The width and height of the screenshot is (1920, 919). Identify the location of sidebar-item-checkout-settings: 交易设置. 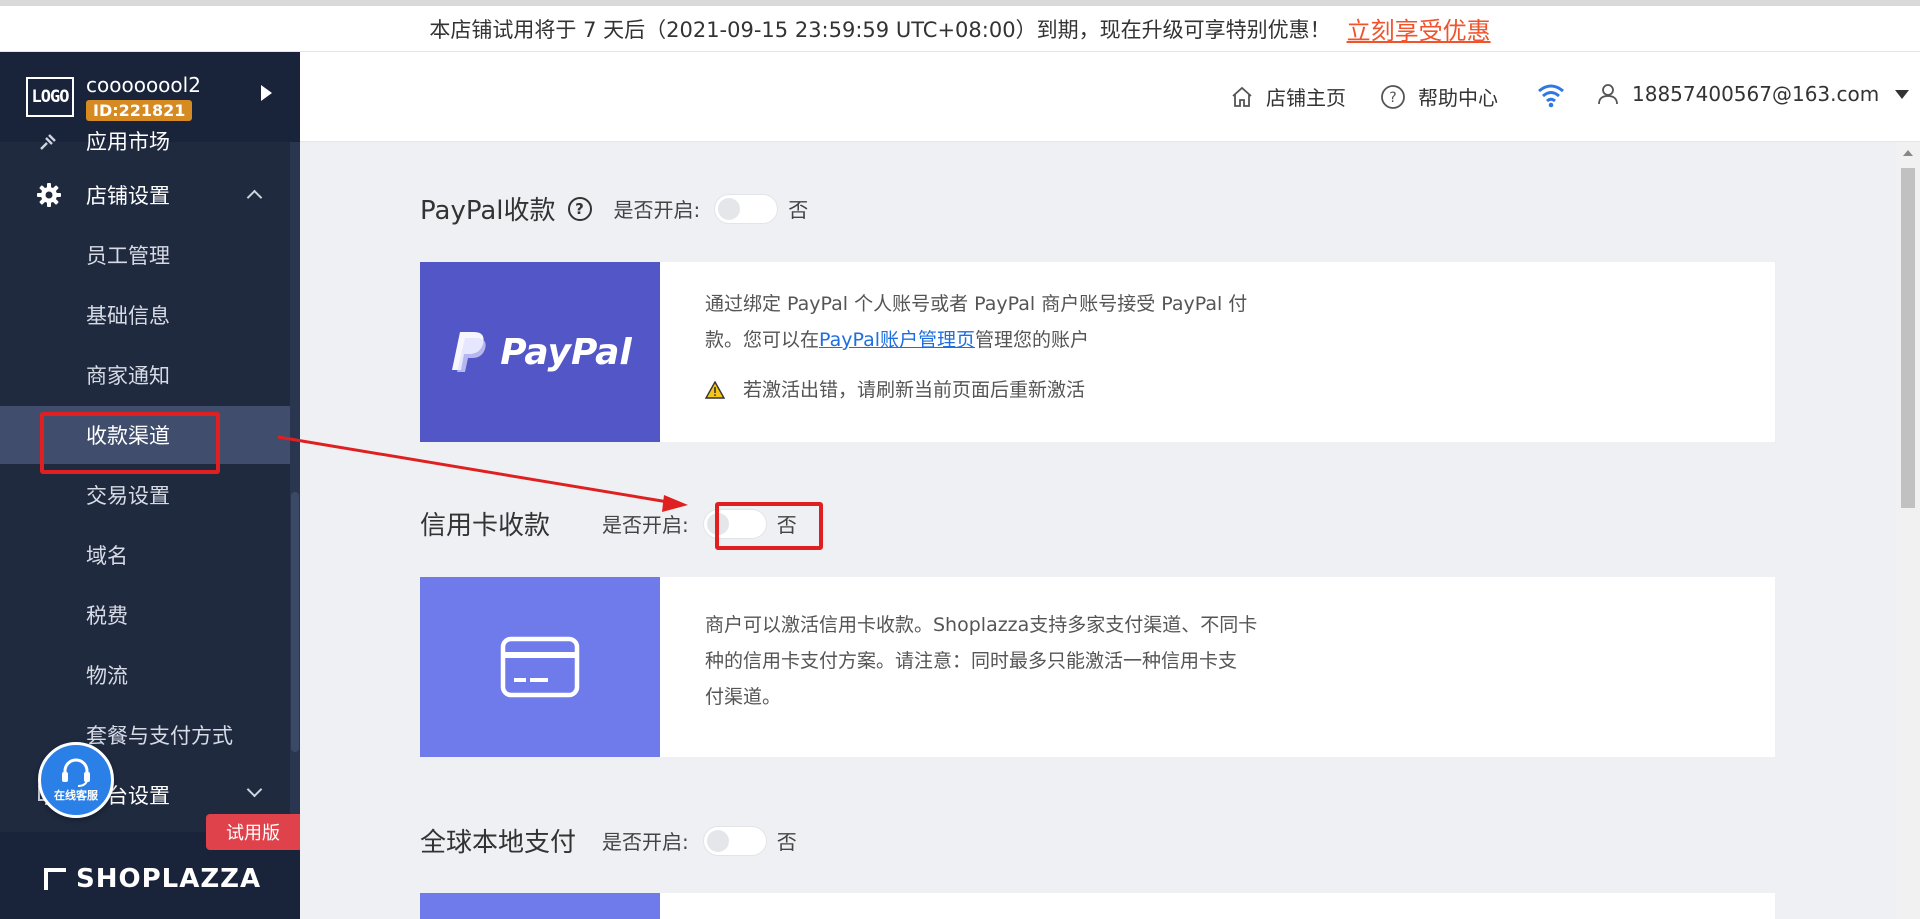
(145, 495).